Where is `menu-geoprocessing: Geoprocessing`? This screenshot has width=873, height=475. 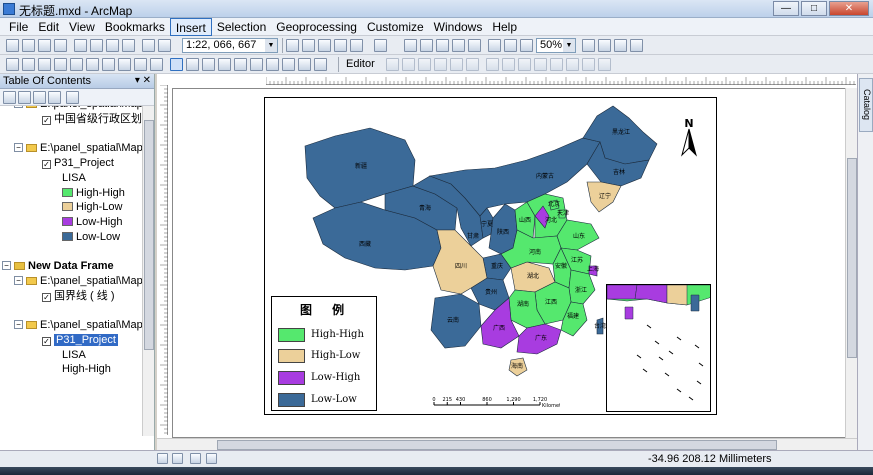 menu-geoprocessing: Geoprocessing is located at coordinates (316, 27).